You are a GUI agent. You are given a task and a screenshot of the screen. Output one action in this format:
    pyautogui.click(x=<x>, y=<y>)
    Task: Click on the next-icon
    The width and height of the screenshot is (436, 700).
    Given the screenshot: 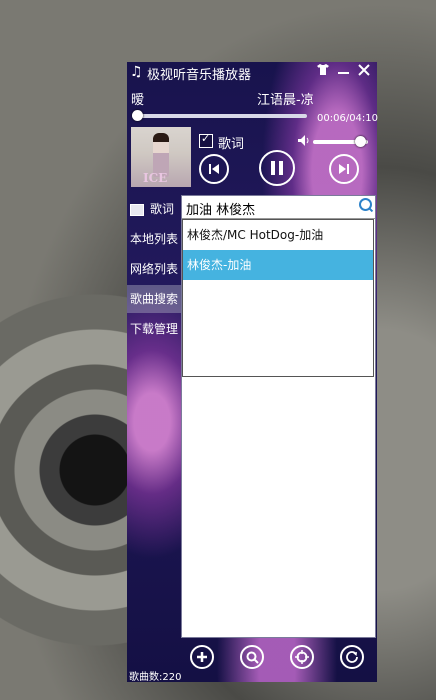 What is the action you would take?
    pyautogui.click(x=344, y=169)
    